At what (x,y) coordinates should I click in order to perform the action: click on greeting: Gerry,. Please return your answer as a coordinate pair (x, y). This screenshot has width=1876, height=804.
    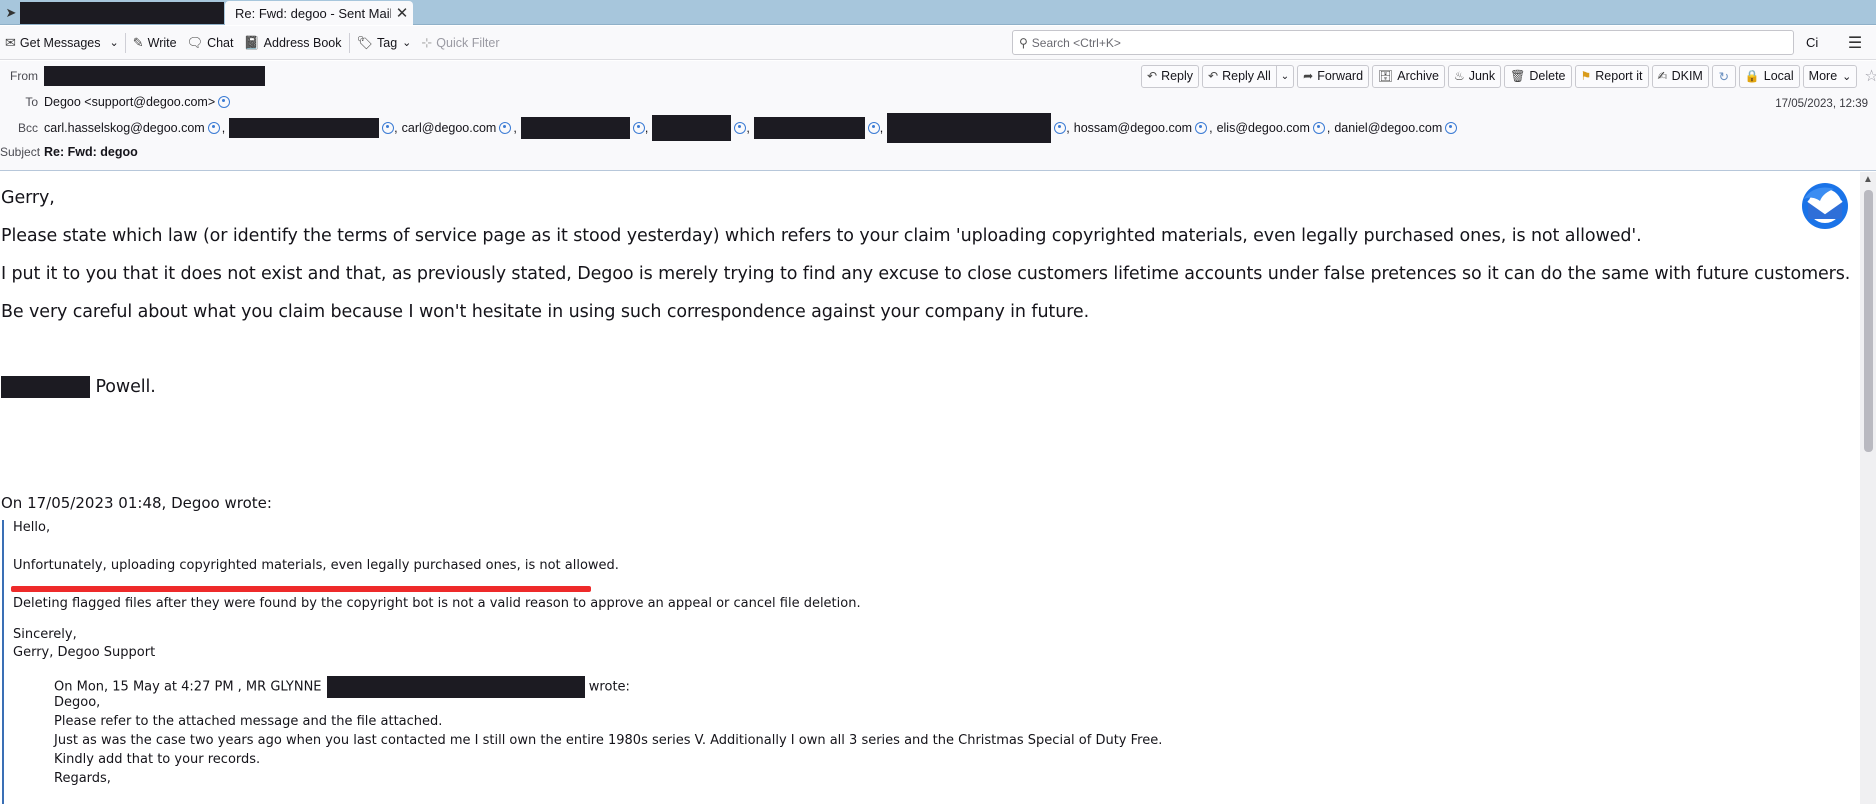
    Looking at the image, I should click on (28, 198).